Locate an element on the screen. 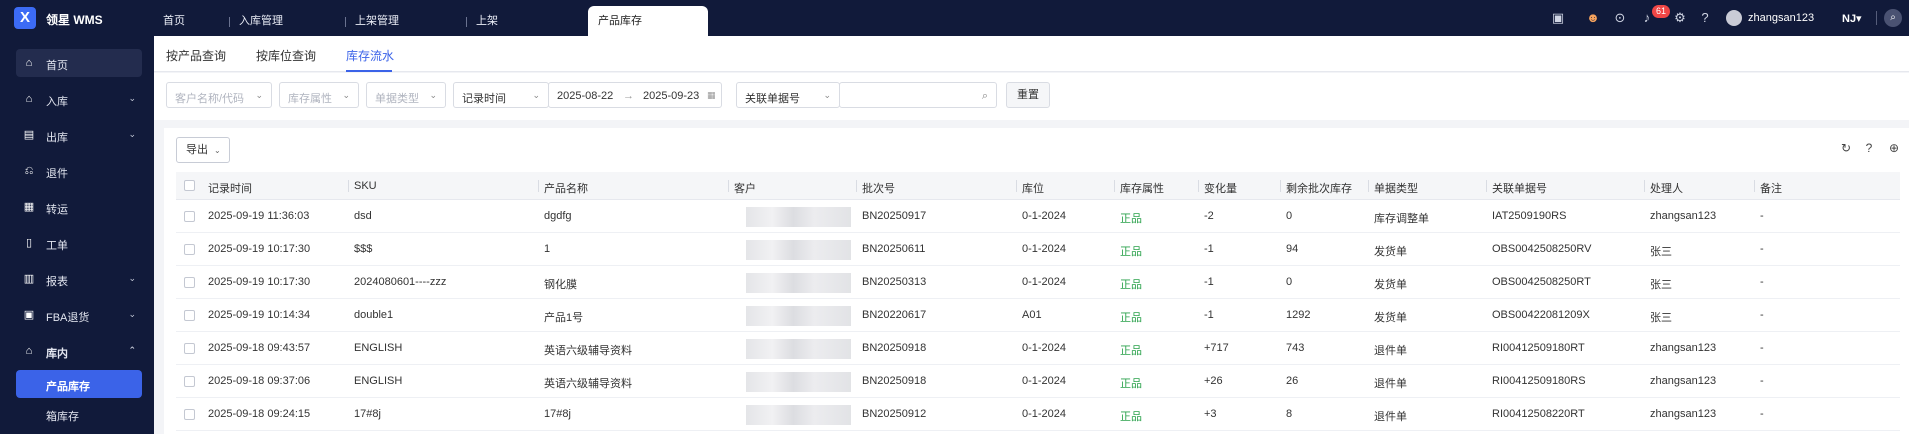 The image size is (1909, 434). col-doc-type: 单据类型 is located at coordinates (1393, 188).